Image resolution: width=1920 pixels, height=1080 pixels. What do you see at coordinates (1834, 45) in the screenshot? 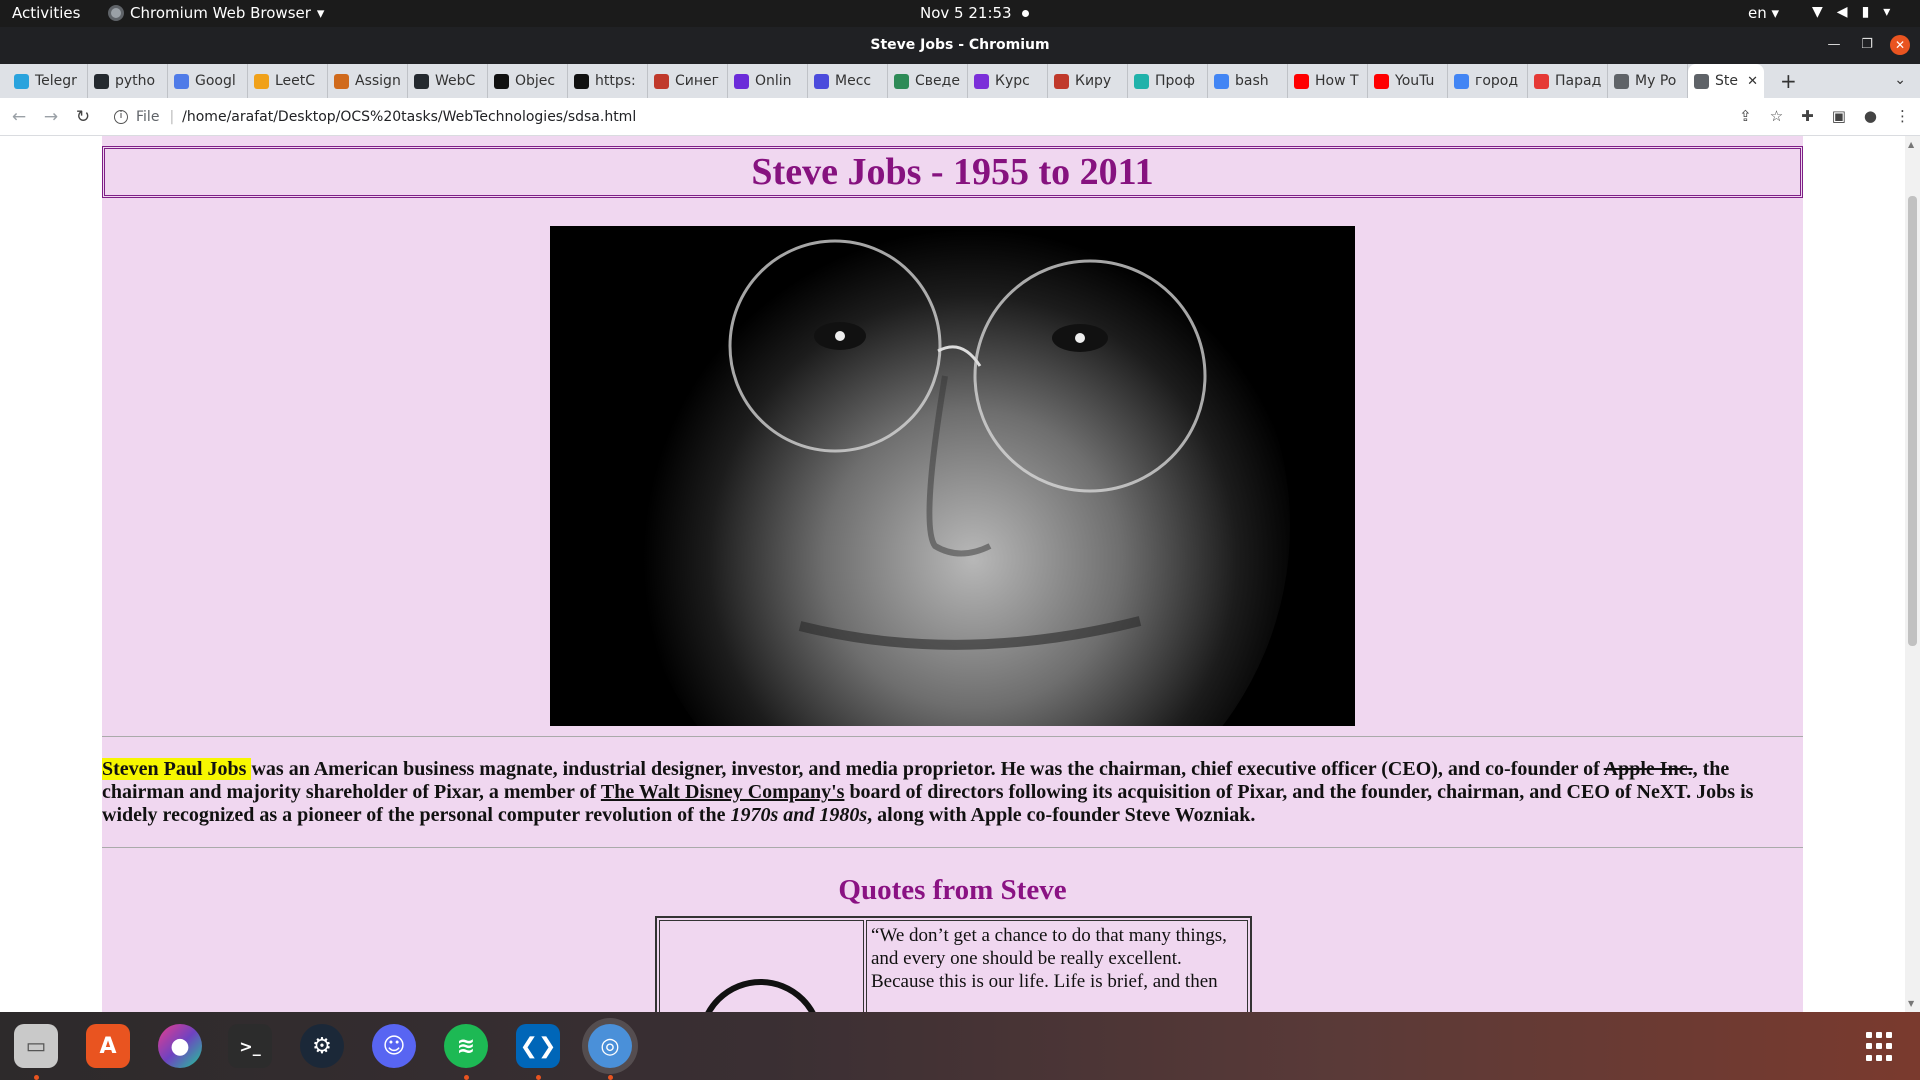
I see `minimize-button: —` at bounding box center [1834, 45].